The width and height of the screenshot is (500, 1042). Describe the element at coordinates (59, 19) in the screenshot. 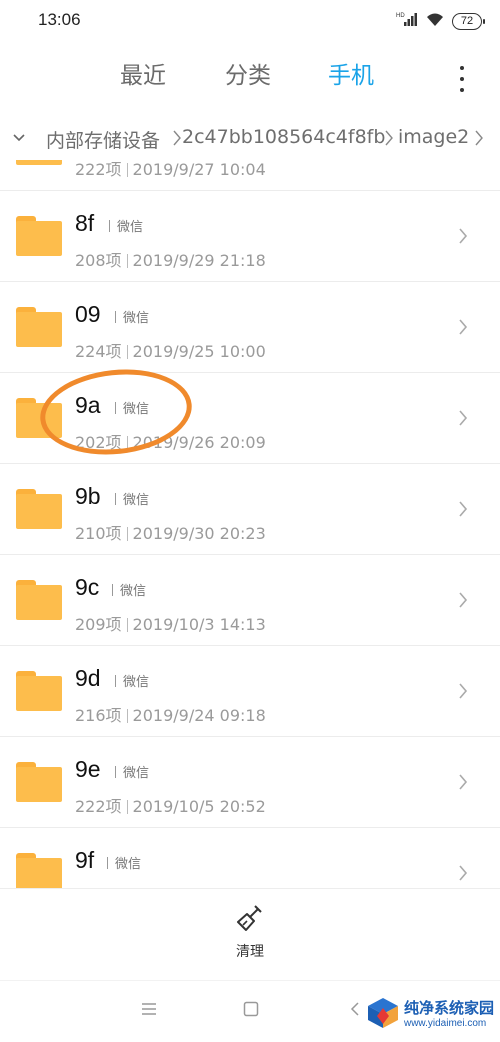

I see `status-time: 13:06` at that location.